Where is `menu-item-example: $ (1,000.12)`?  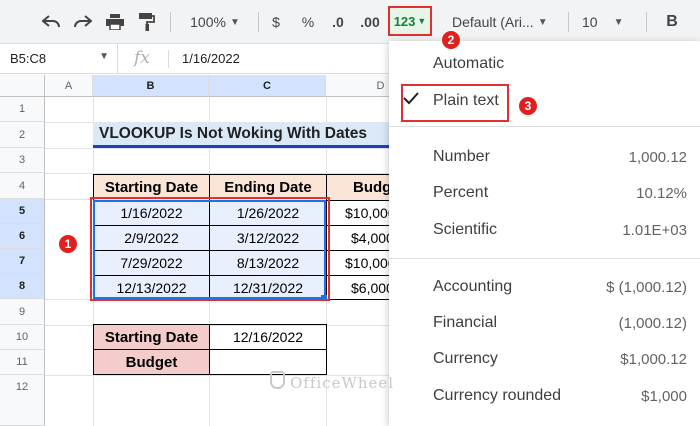 menu-item-example: $ (1,000.12) is located at coordinates (646, 287).